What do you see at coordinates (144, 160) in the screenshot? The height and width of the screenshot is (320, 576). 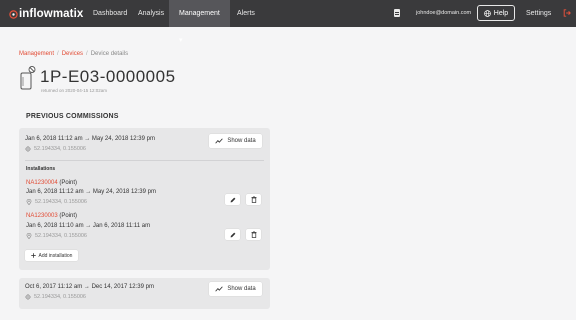 I see `divider` at bounding box center [144, 160].